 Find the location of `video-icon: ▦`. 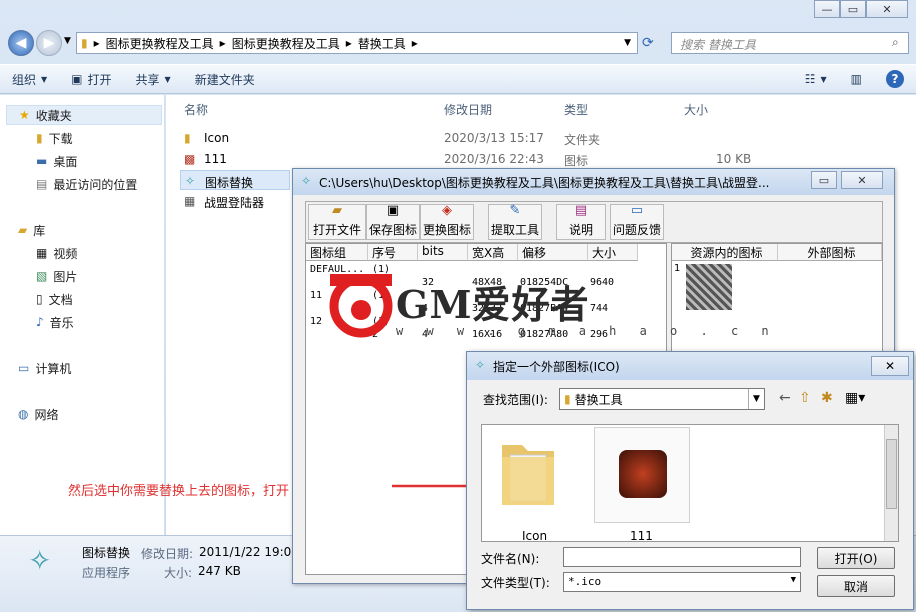

video-icon: ▦ is located at coordinates (42, 253).